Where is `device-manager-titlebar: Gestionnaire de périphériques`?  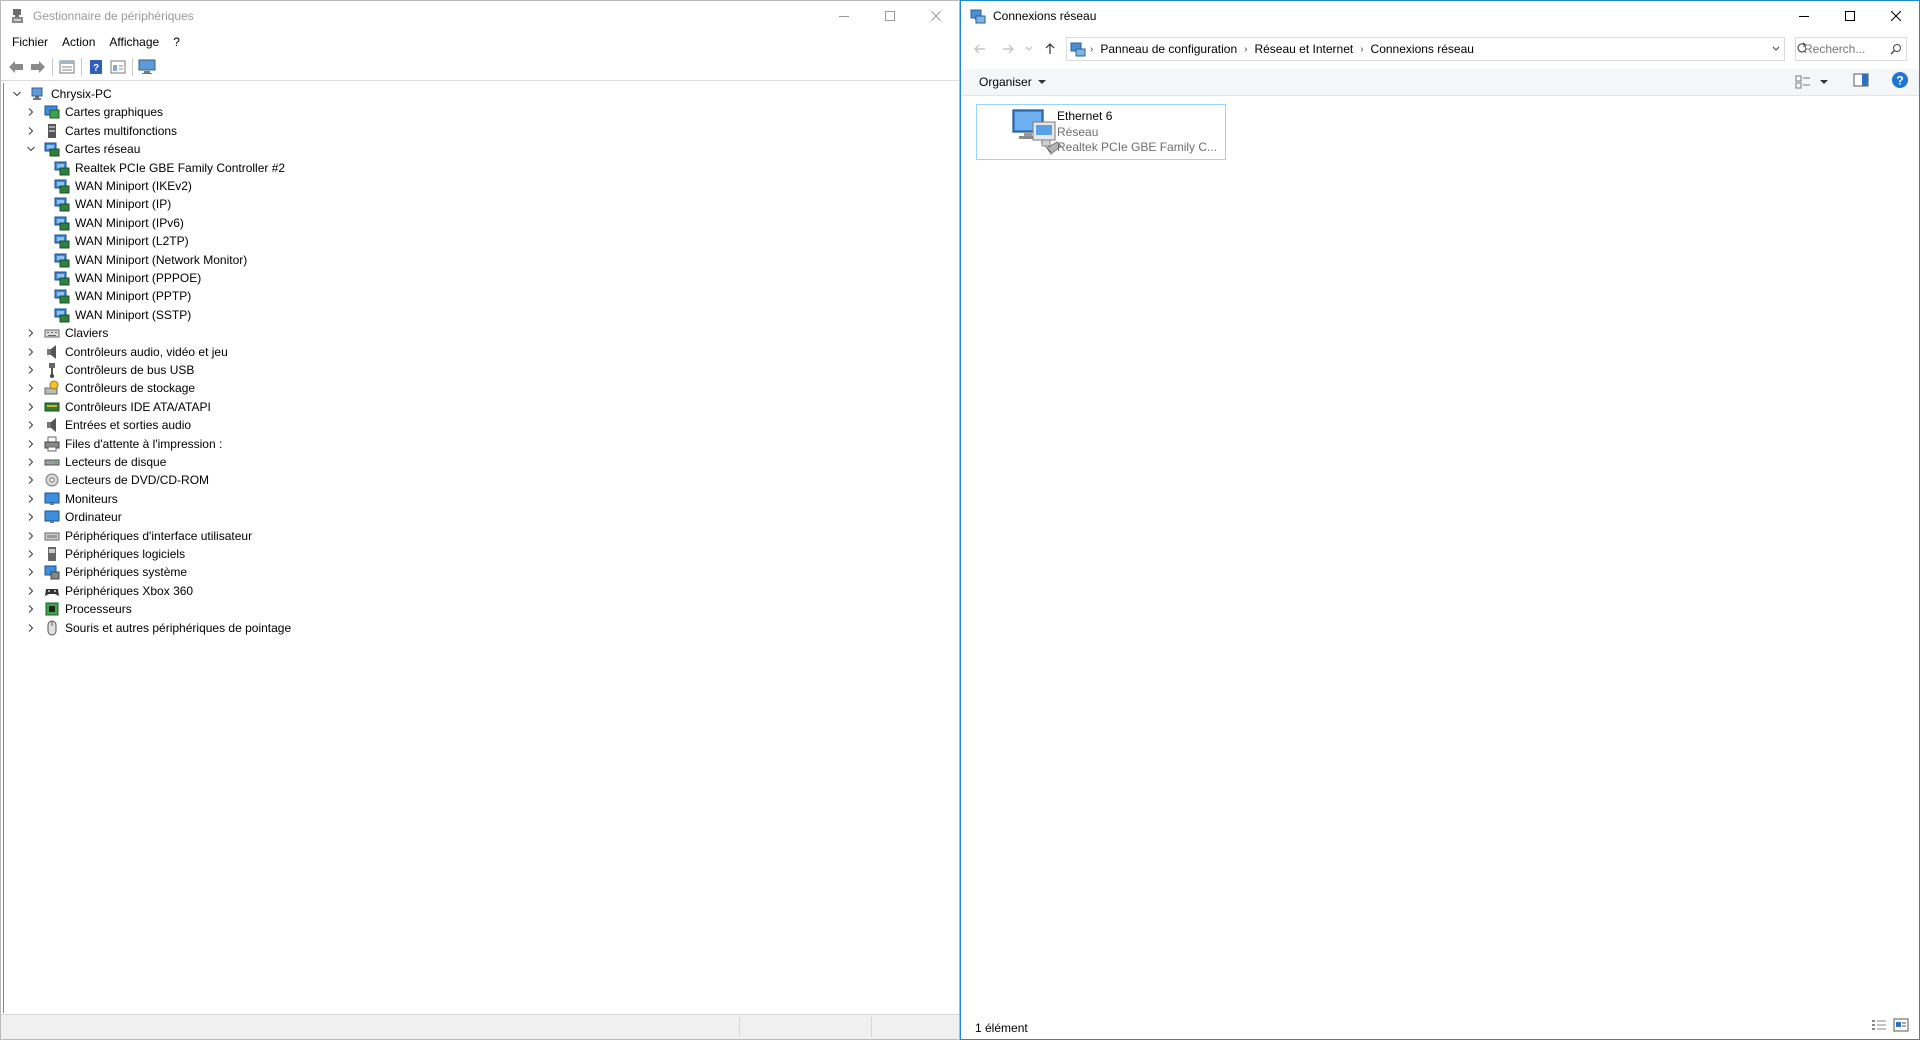 device-manager-titlebar: Gestionnaire de périphériques is located at coordinates (480, 16).